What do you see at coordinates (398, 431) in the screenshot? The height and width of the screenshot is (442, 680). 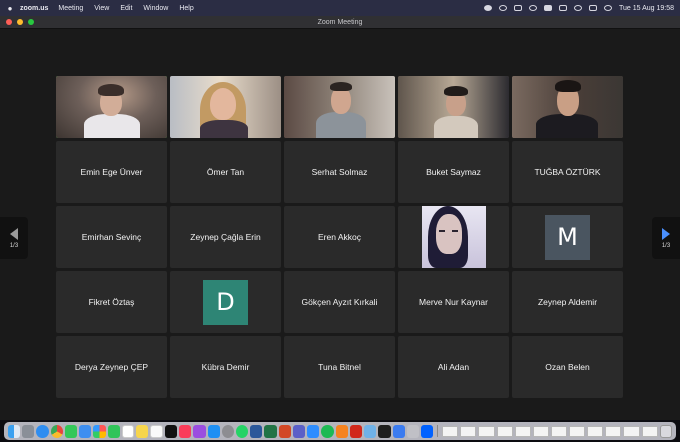 I see `bluetooth-app-icon` at bounding box center [398, 431].